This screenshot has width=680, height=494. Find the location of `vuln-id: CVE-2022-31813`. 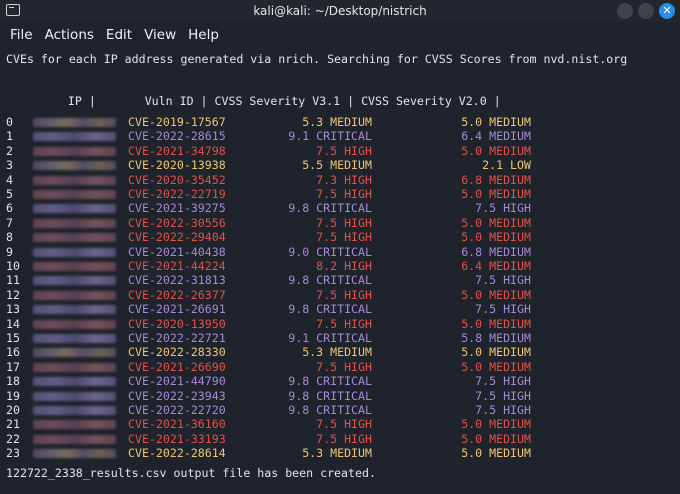

vuln-id: CVE-2022-31813 is located at coordinates (177, 280).